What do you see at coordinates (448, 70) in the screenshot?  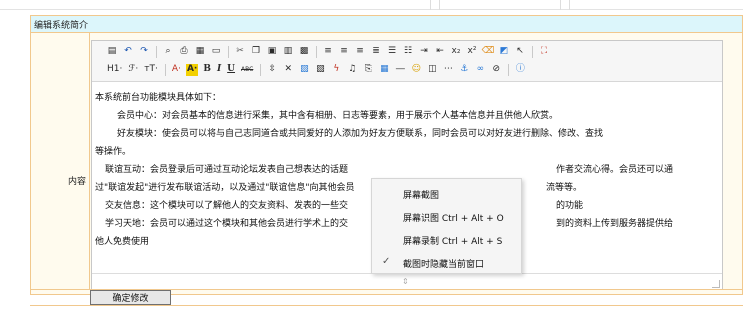 I see `page-break-icon: ⋯` at bounding box center [448, 70].